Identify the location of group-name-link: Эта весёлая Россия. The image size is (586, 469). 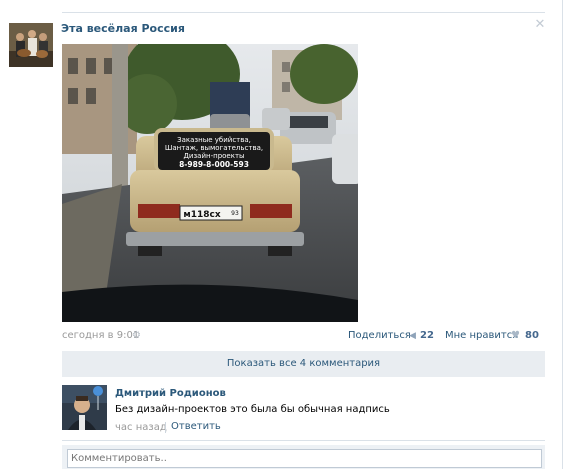
(123, 28).